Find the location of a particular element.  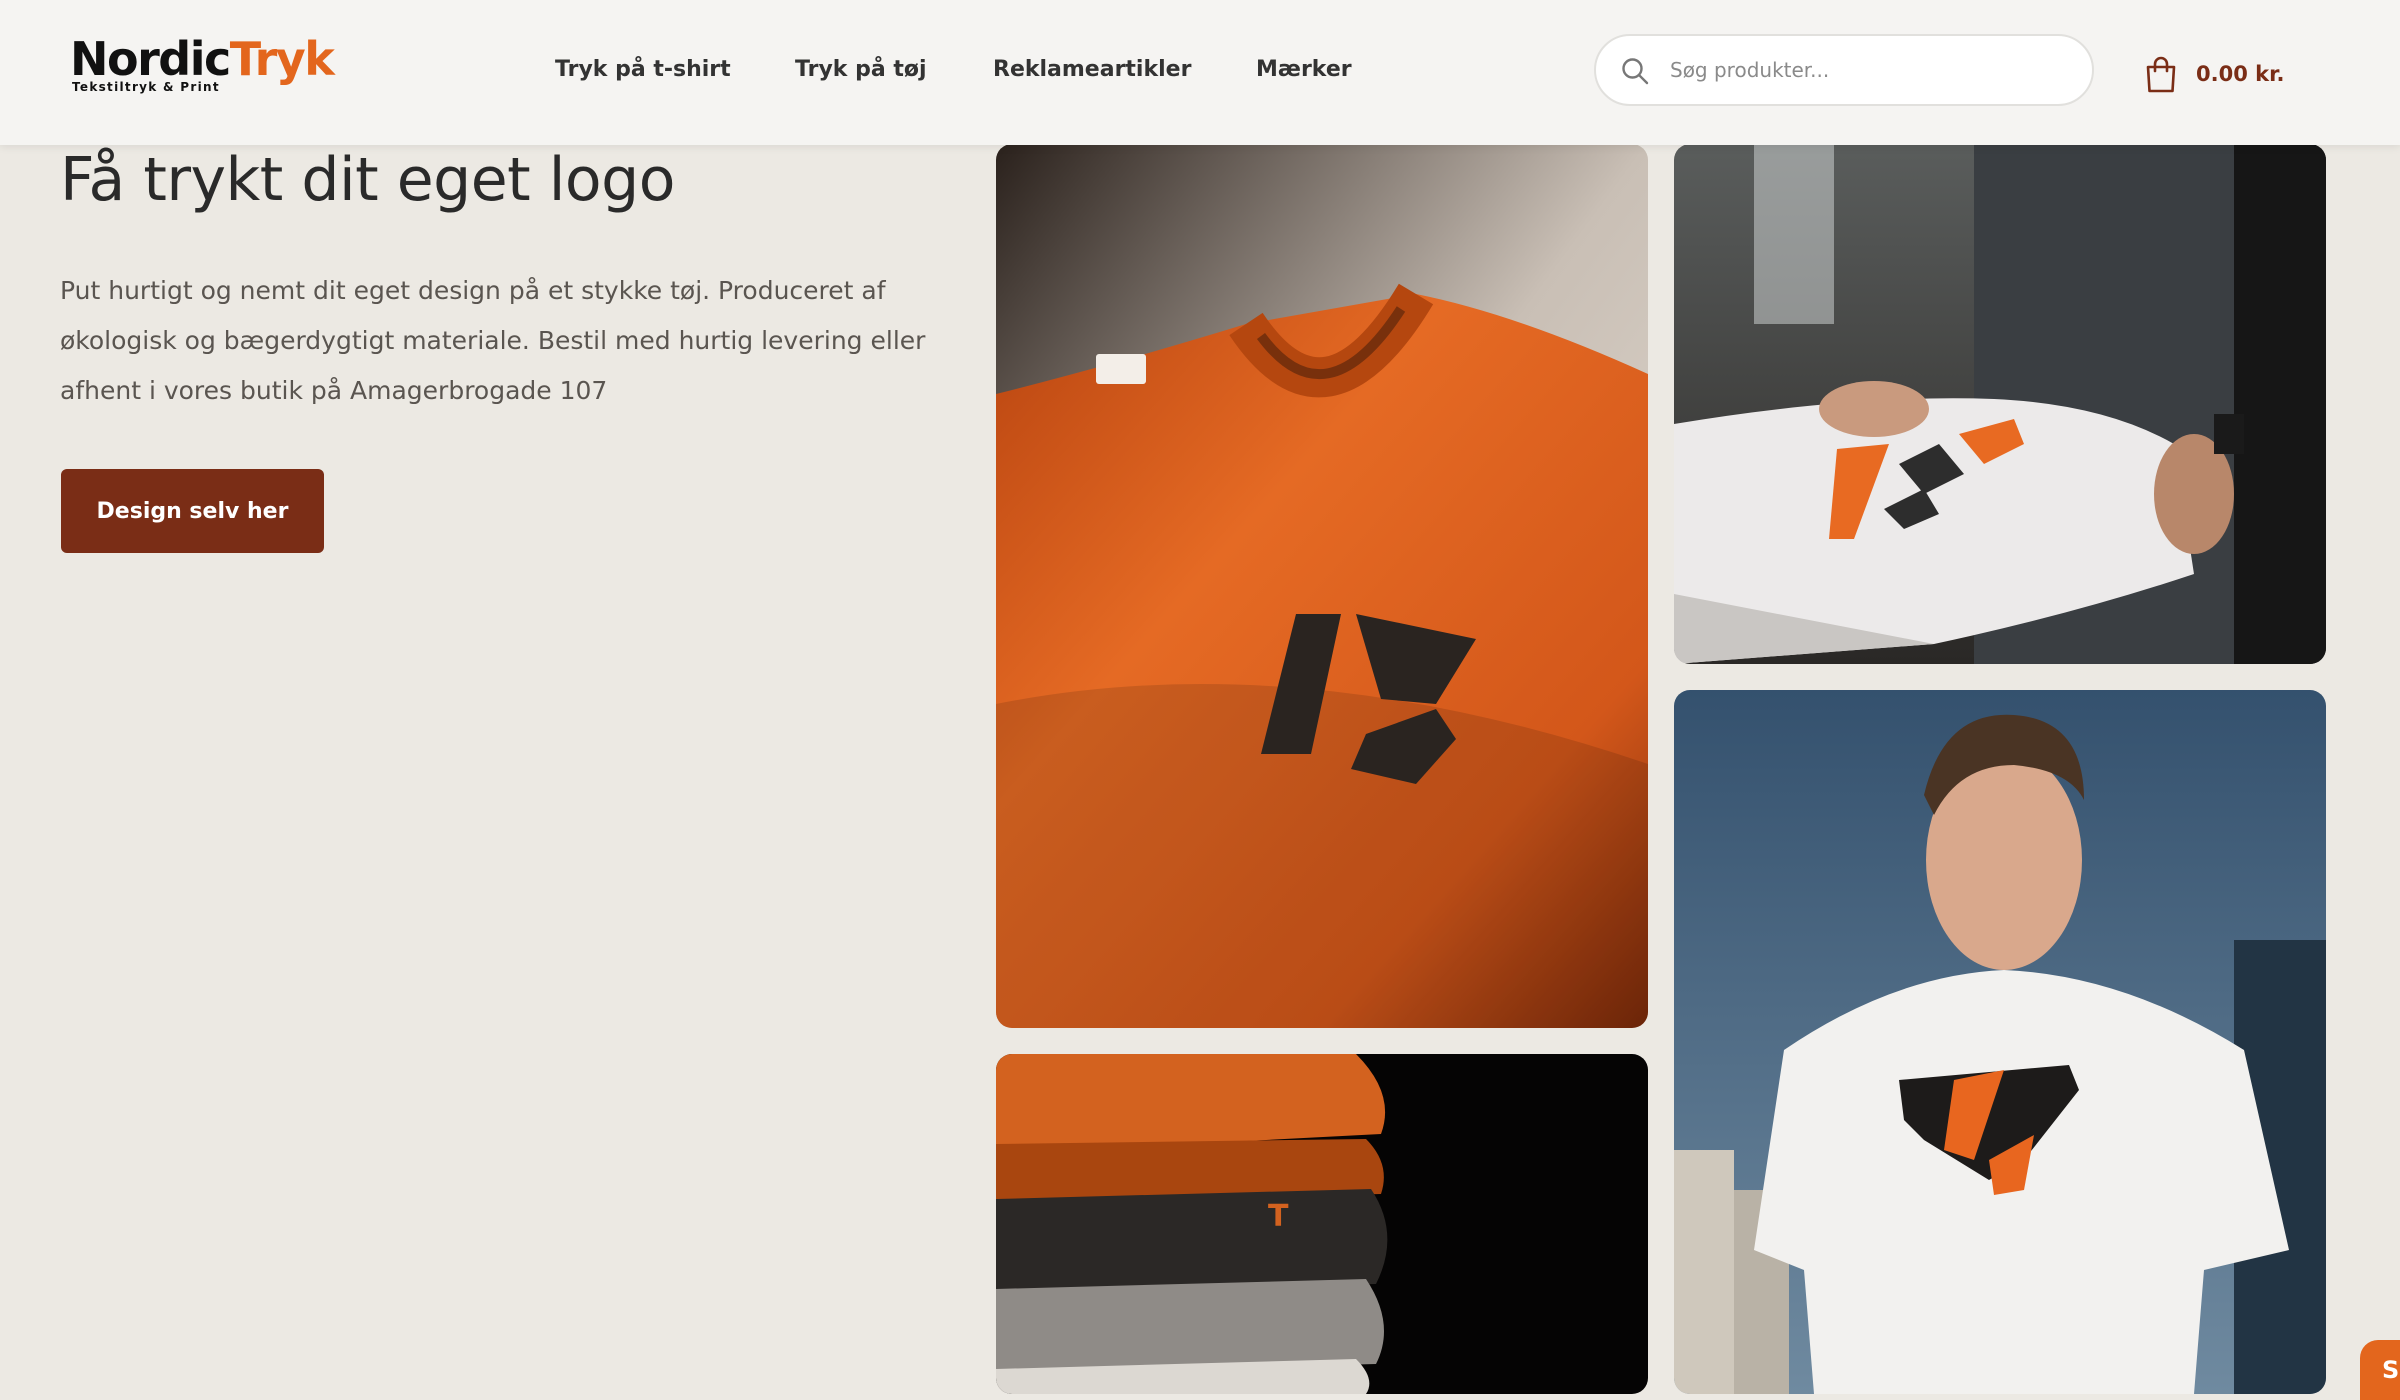

shopping-bag-icon is located at coordinates (2161, 74).